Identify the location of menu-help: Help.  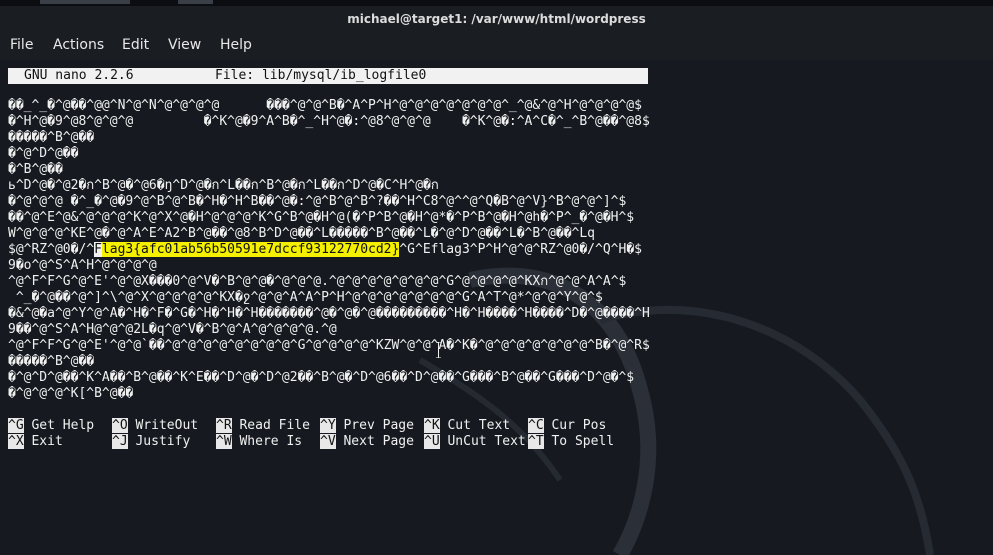
(236, 45).